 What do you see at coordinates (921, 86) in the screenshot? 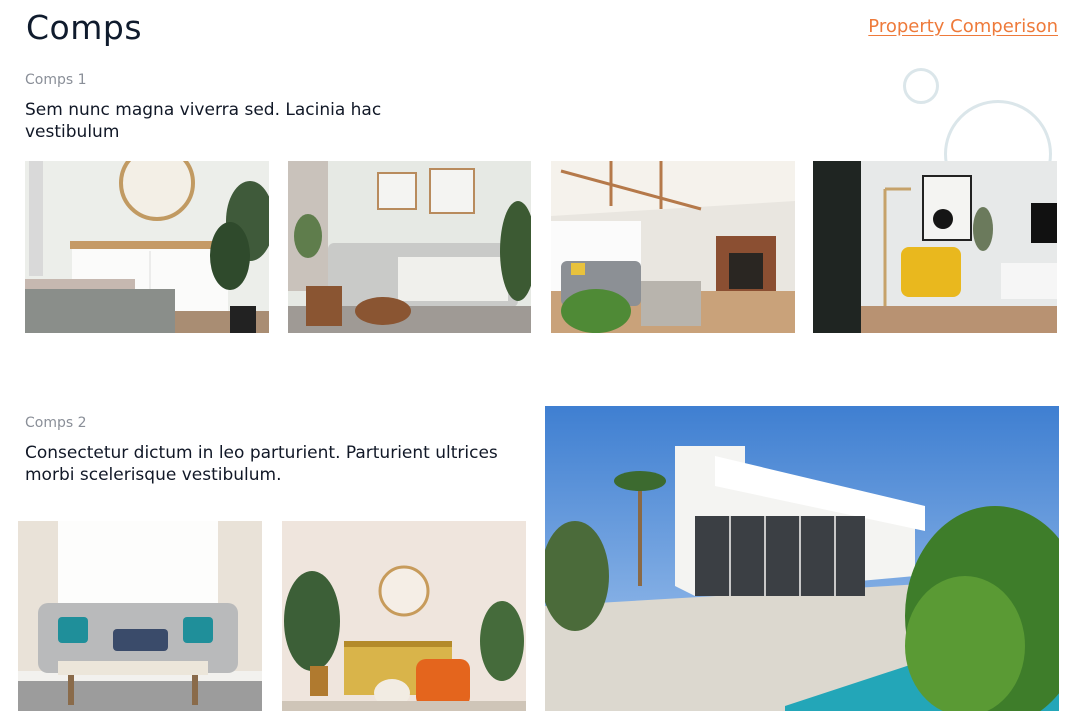
I see `decor-circle-small` at bounding box center [921, 86].